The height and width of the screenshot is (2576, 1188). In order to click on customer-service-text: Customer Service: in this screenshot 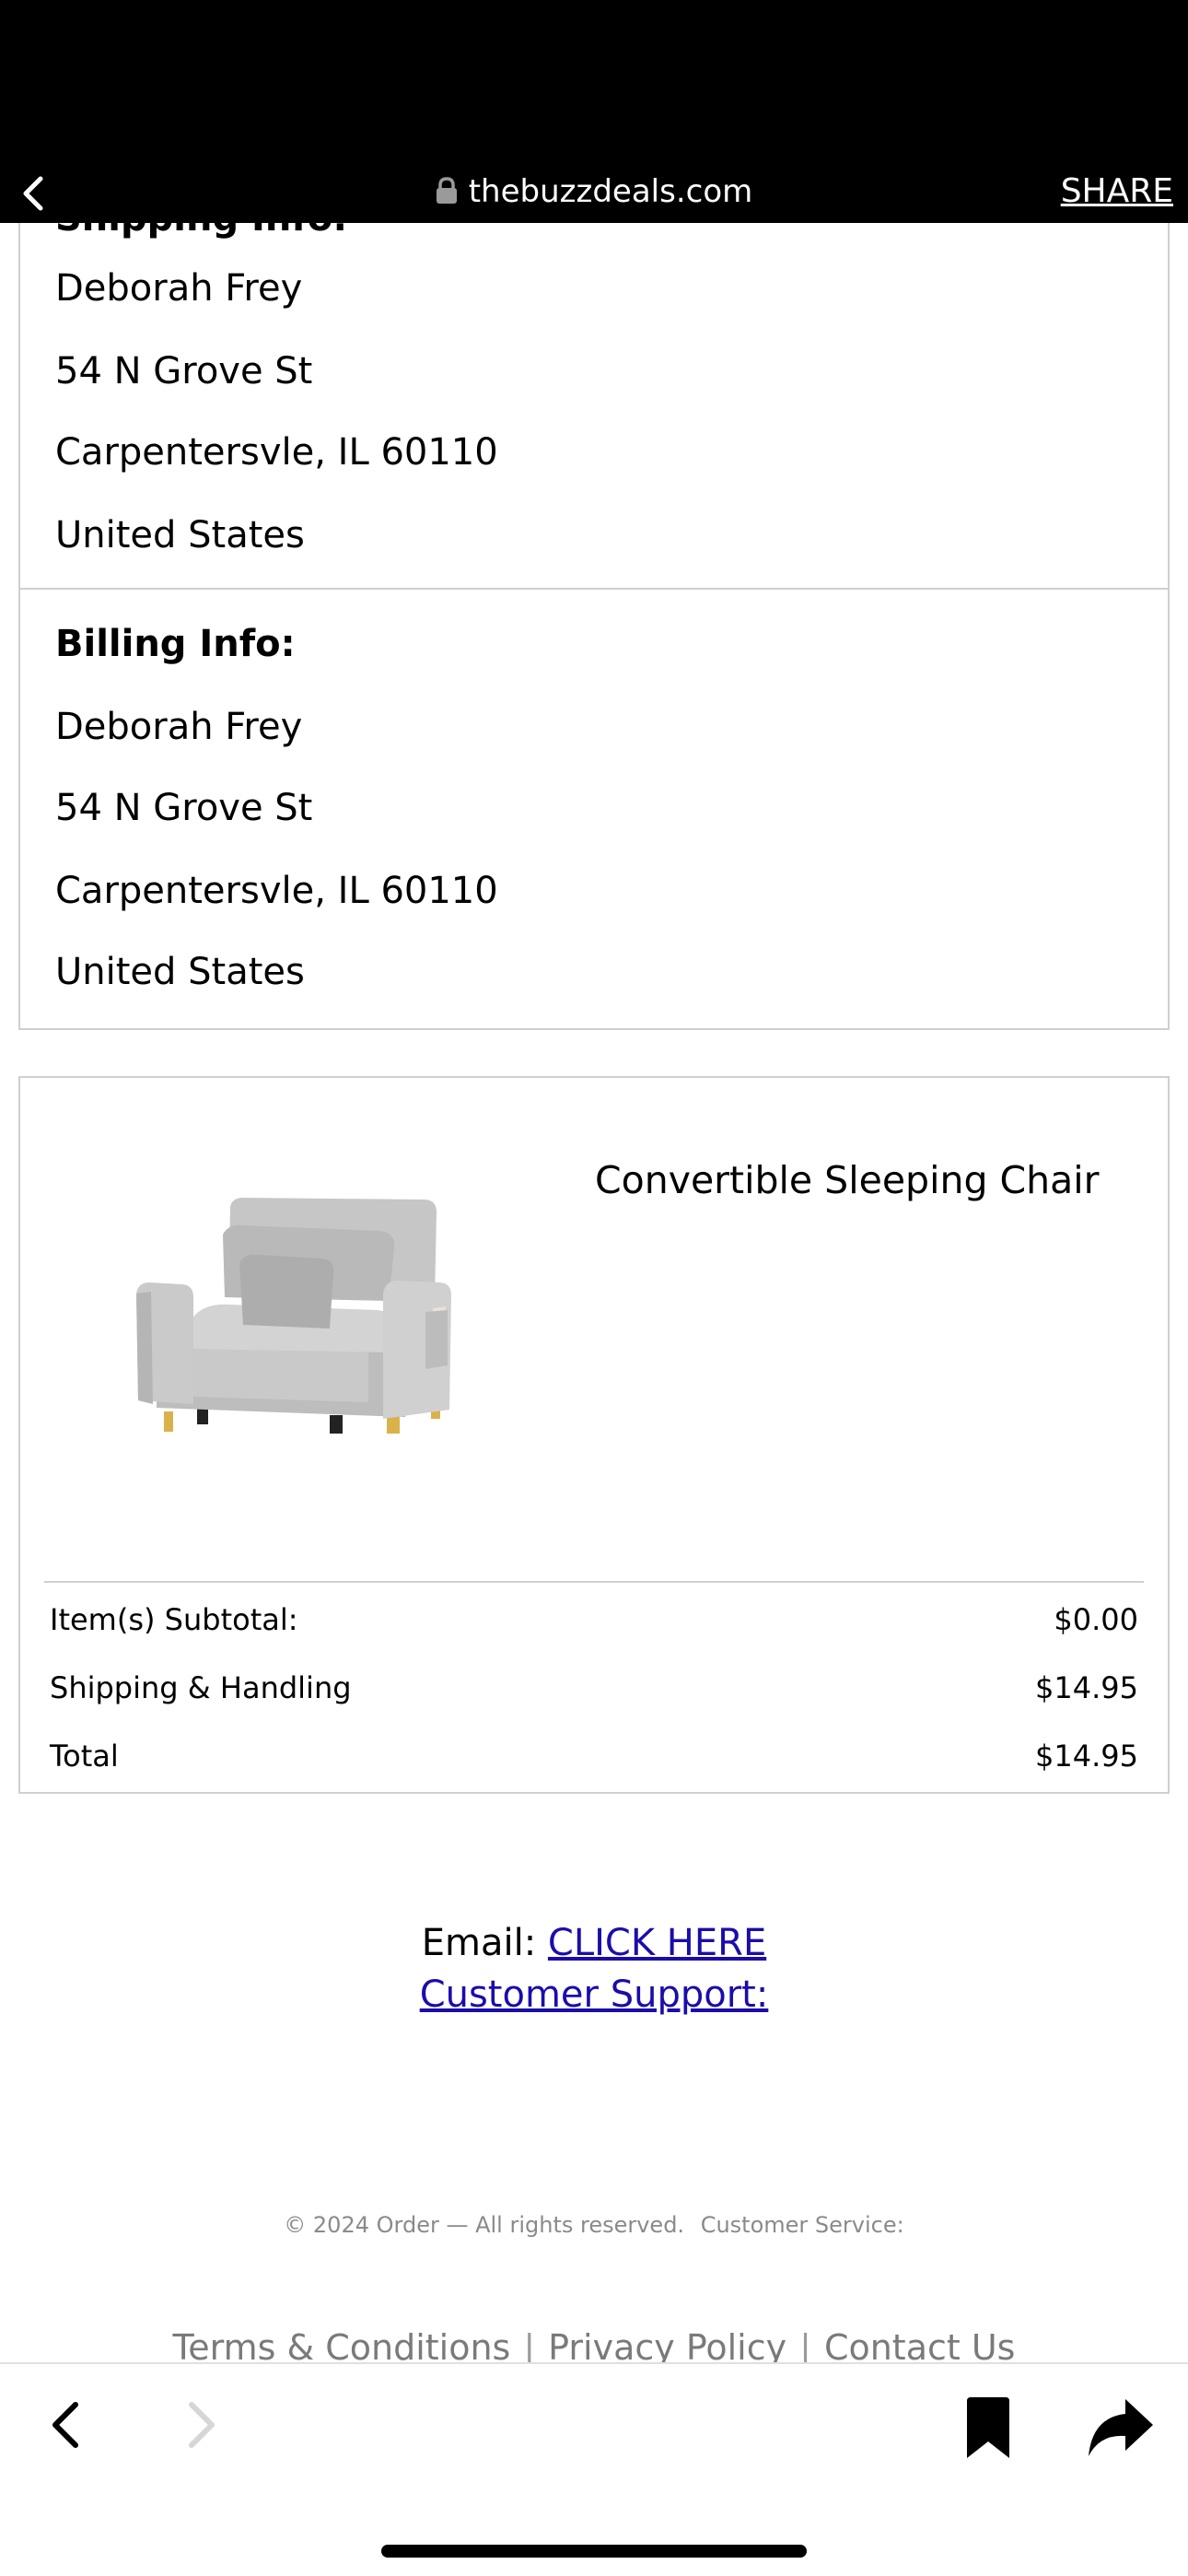, I will do `click(802, 2225)`.